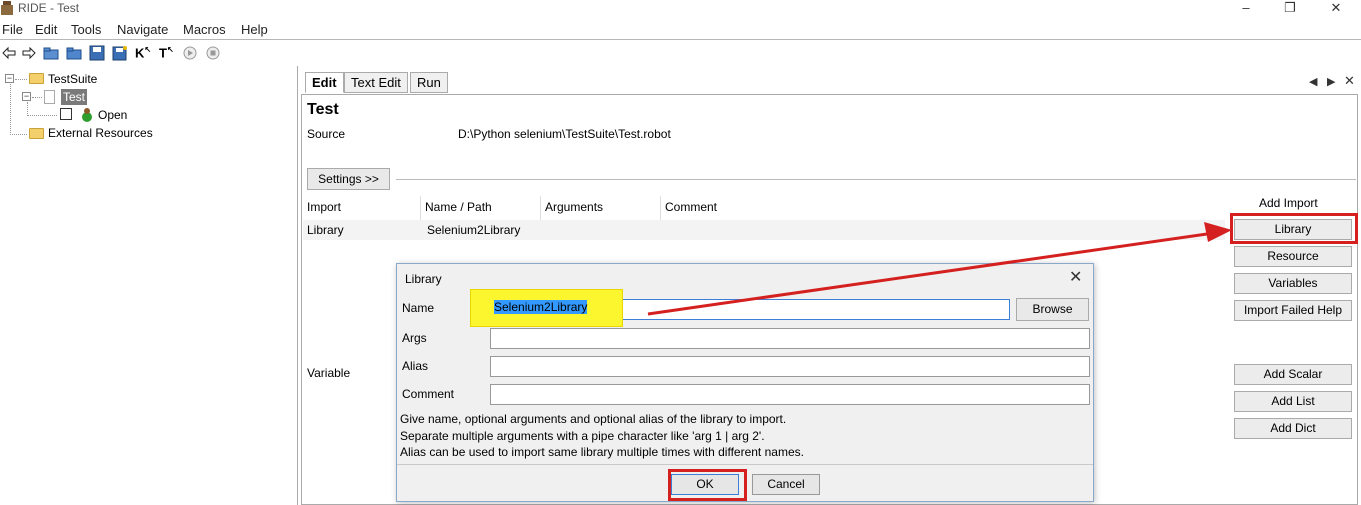  I want to click on back-arrow-icon, so click(9, 53).